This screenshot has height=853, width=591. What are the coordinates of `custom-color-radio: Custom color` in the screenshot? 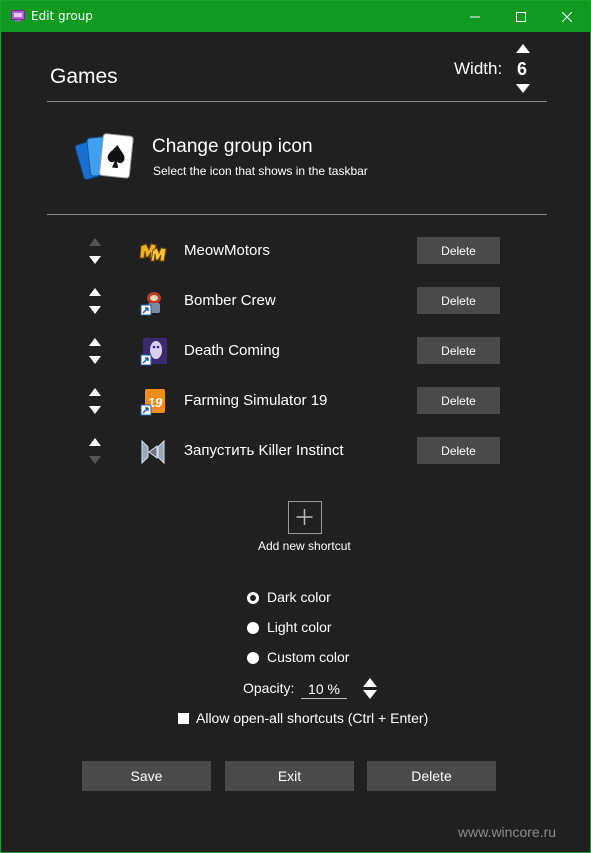 It's located at (312, 658).